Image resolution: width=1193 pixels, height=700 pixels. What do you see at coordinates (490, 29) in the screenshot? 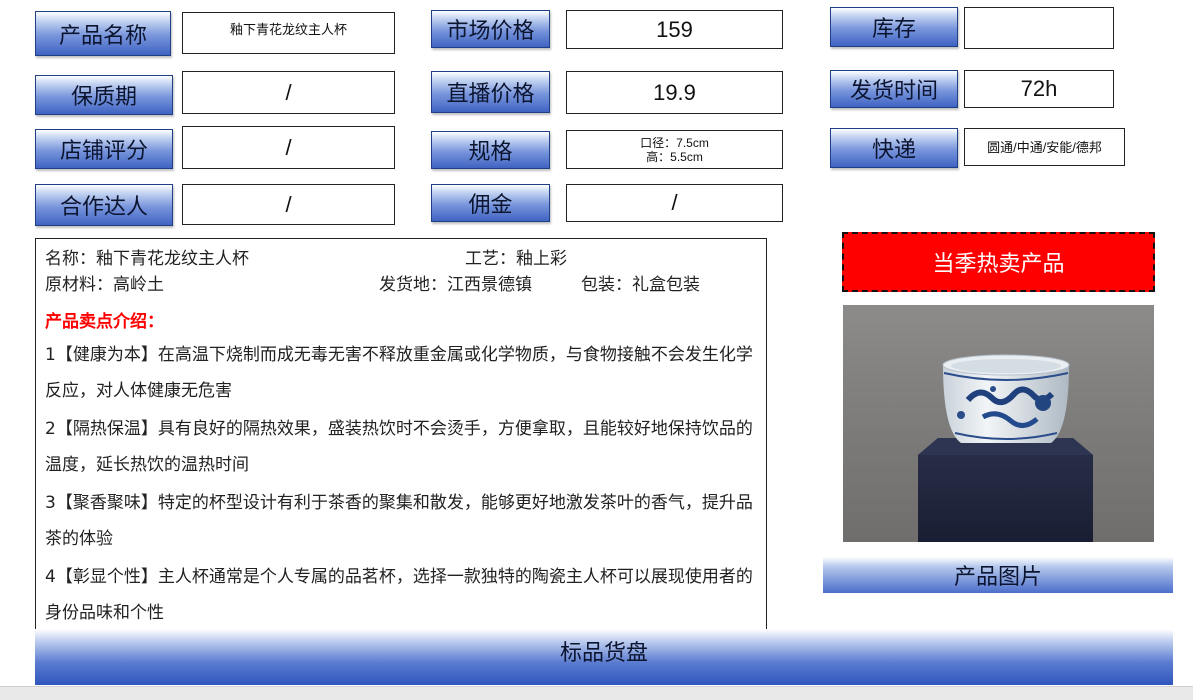
I see `market-price-label: 市场价格` at bounding box center [490, 29].